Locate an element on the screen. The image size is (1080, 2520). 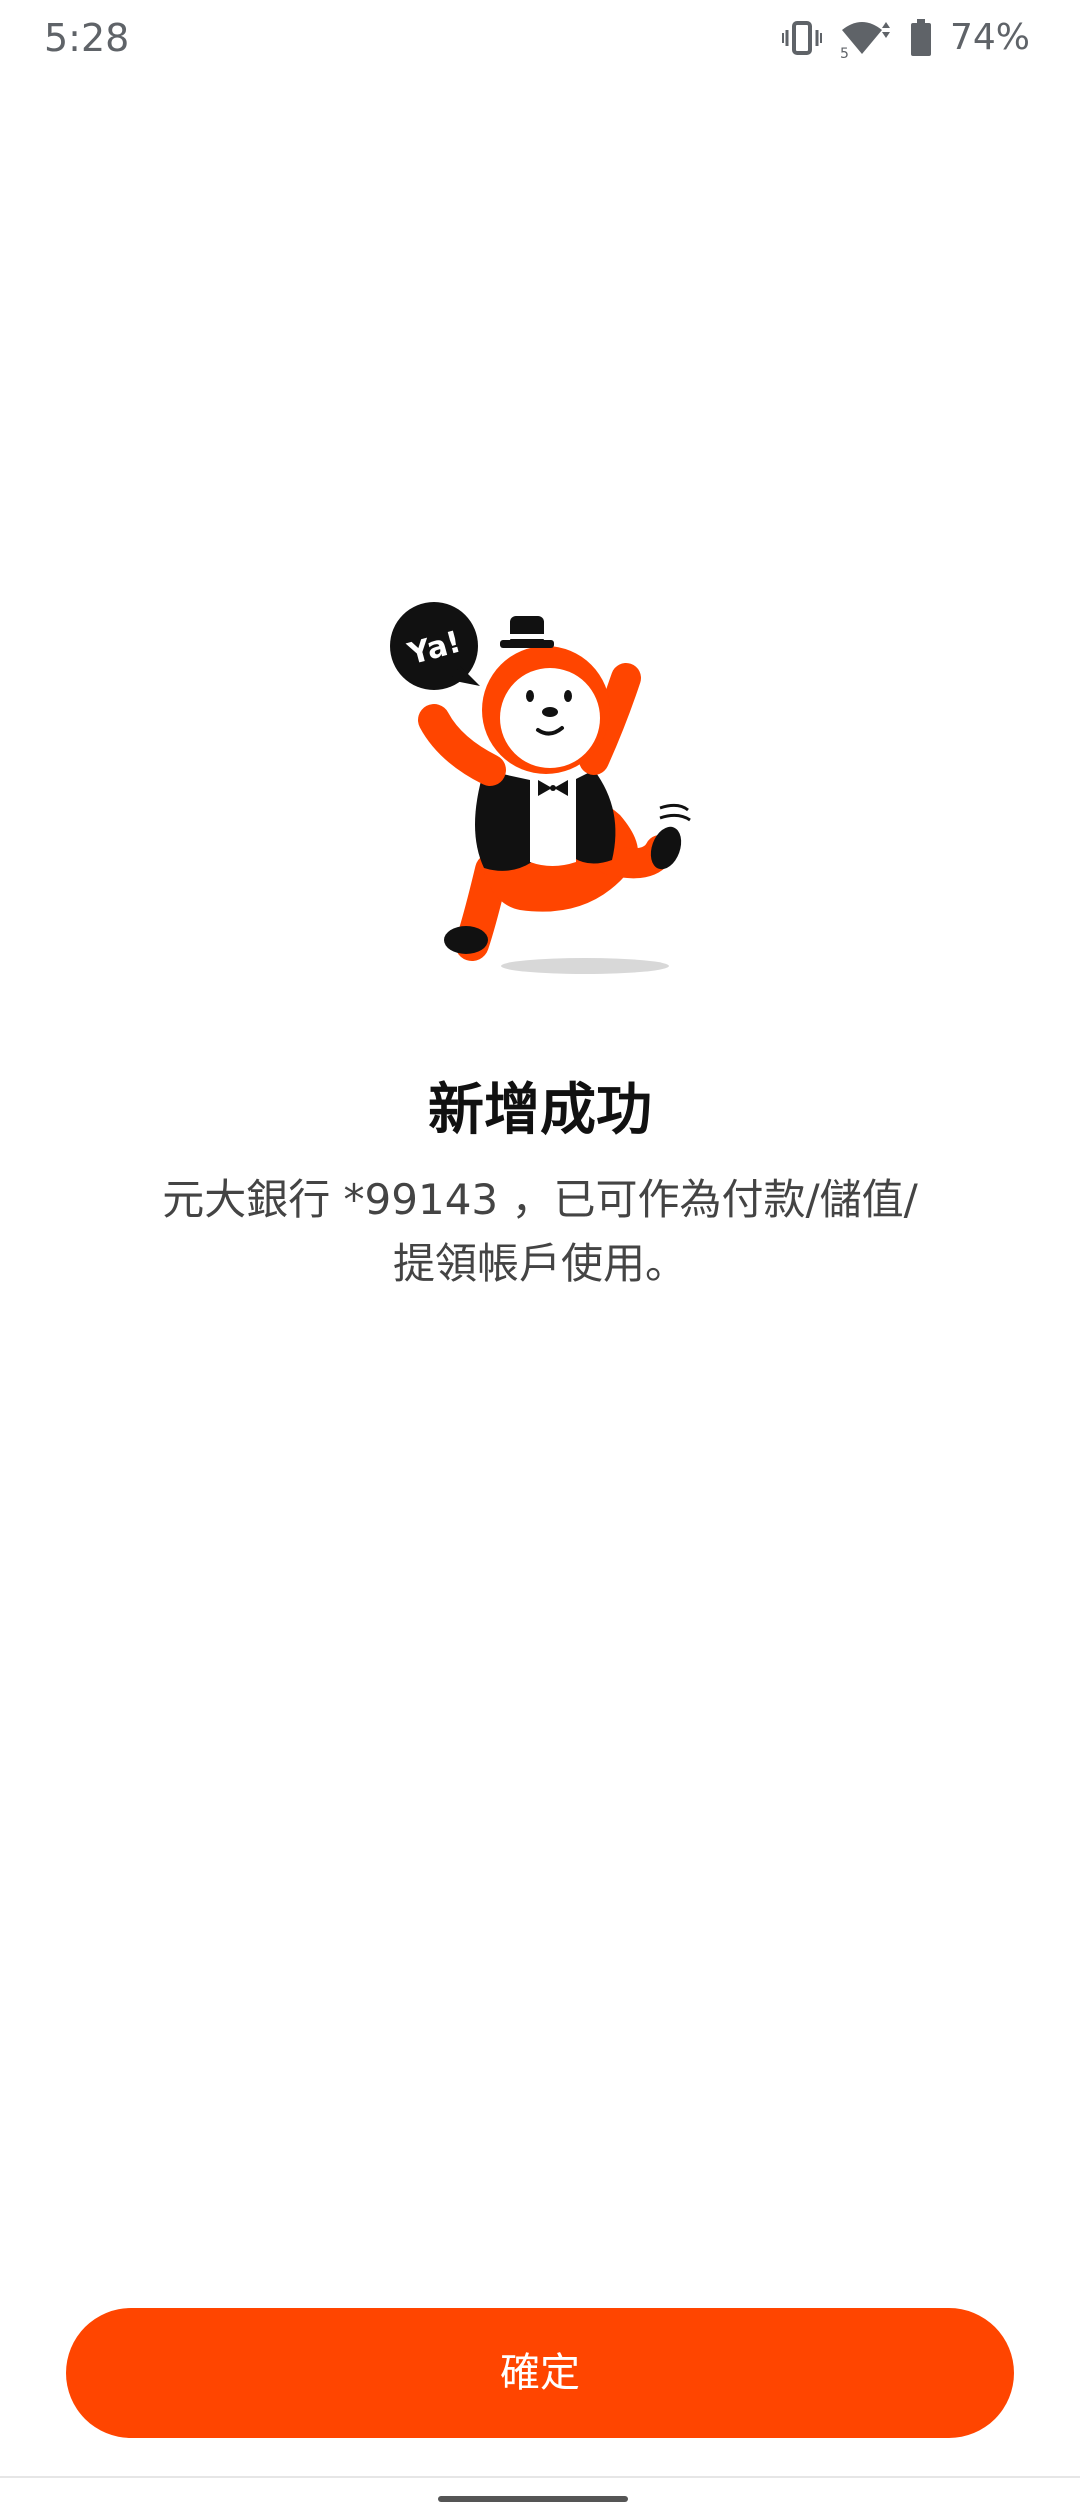
home-indicator is located at coordinates (533, 2499).